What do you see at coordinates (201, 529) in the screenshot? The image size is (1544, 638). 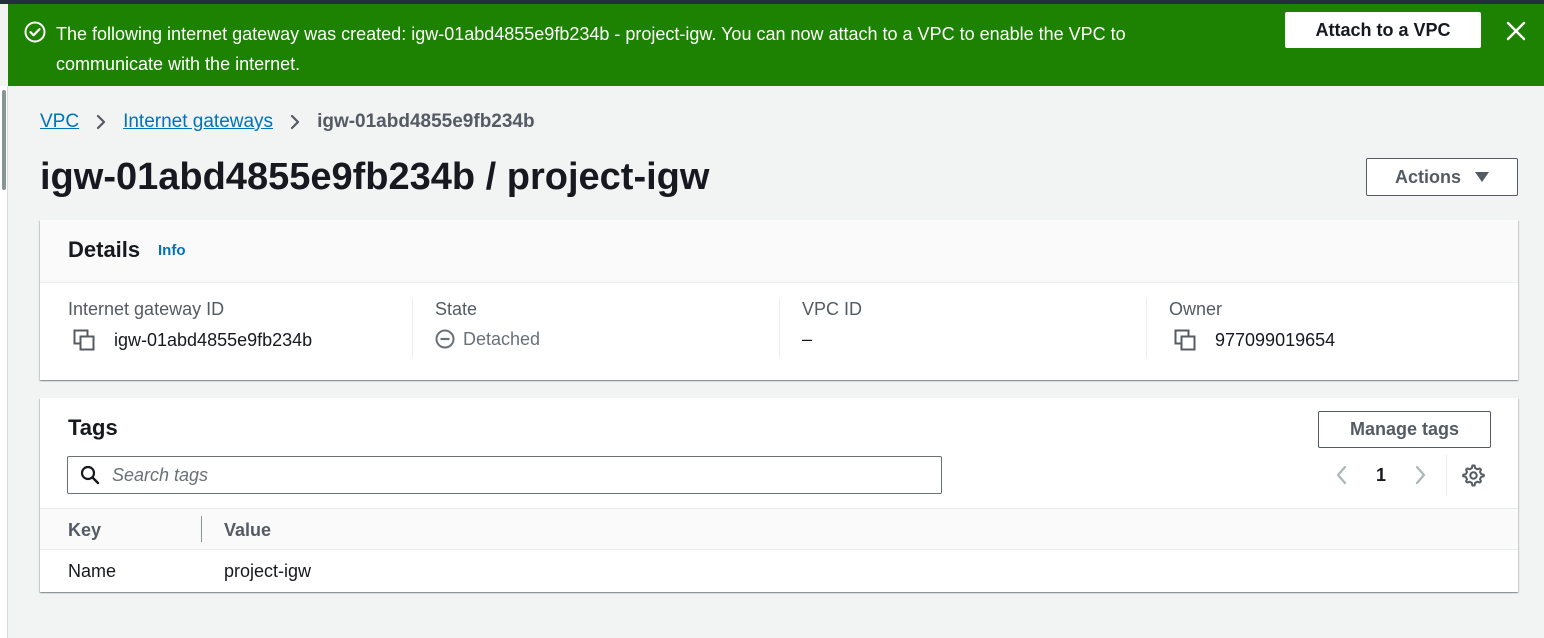 I see `column-resizer` at bounding box center [201, 529].